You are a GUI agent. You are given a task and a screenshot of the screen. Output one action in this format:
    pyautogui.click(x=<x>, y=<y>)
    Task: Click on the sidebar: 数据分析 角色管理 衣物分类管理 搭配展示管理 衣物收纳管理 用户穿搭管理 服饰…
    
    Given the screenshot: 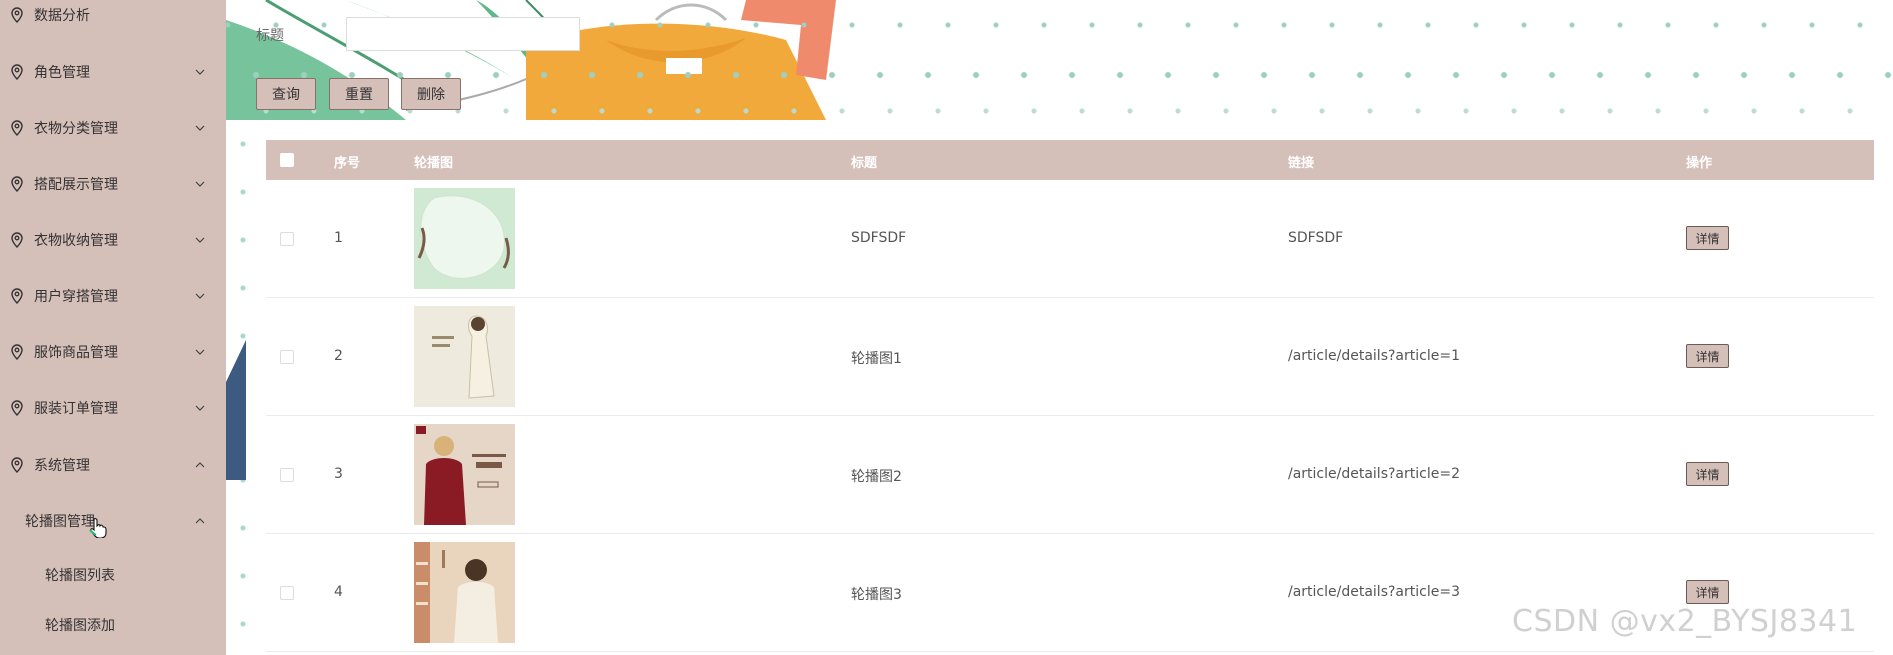 What is the action you would take?
    pyautogui.click(x=113, y=327)
    